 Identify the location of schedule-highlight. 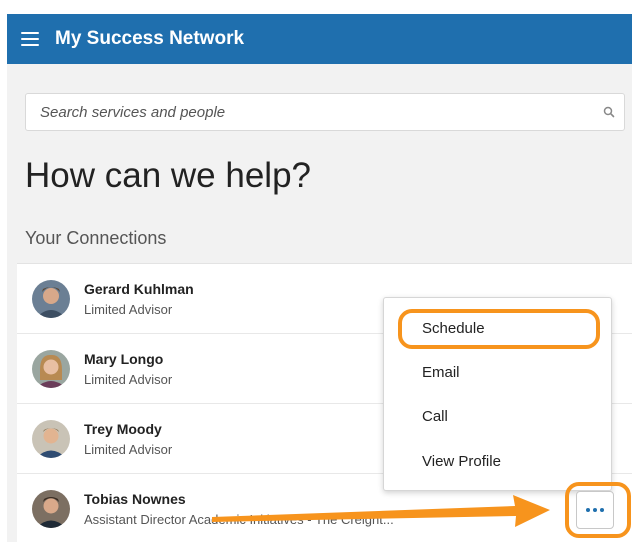
(499, 329).